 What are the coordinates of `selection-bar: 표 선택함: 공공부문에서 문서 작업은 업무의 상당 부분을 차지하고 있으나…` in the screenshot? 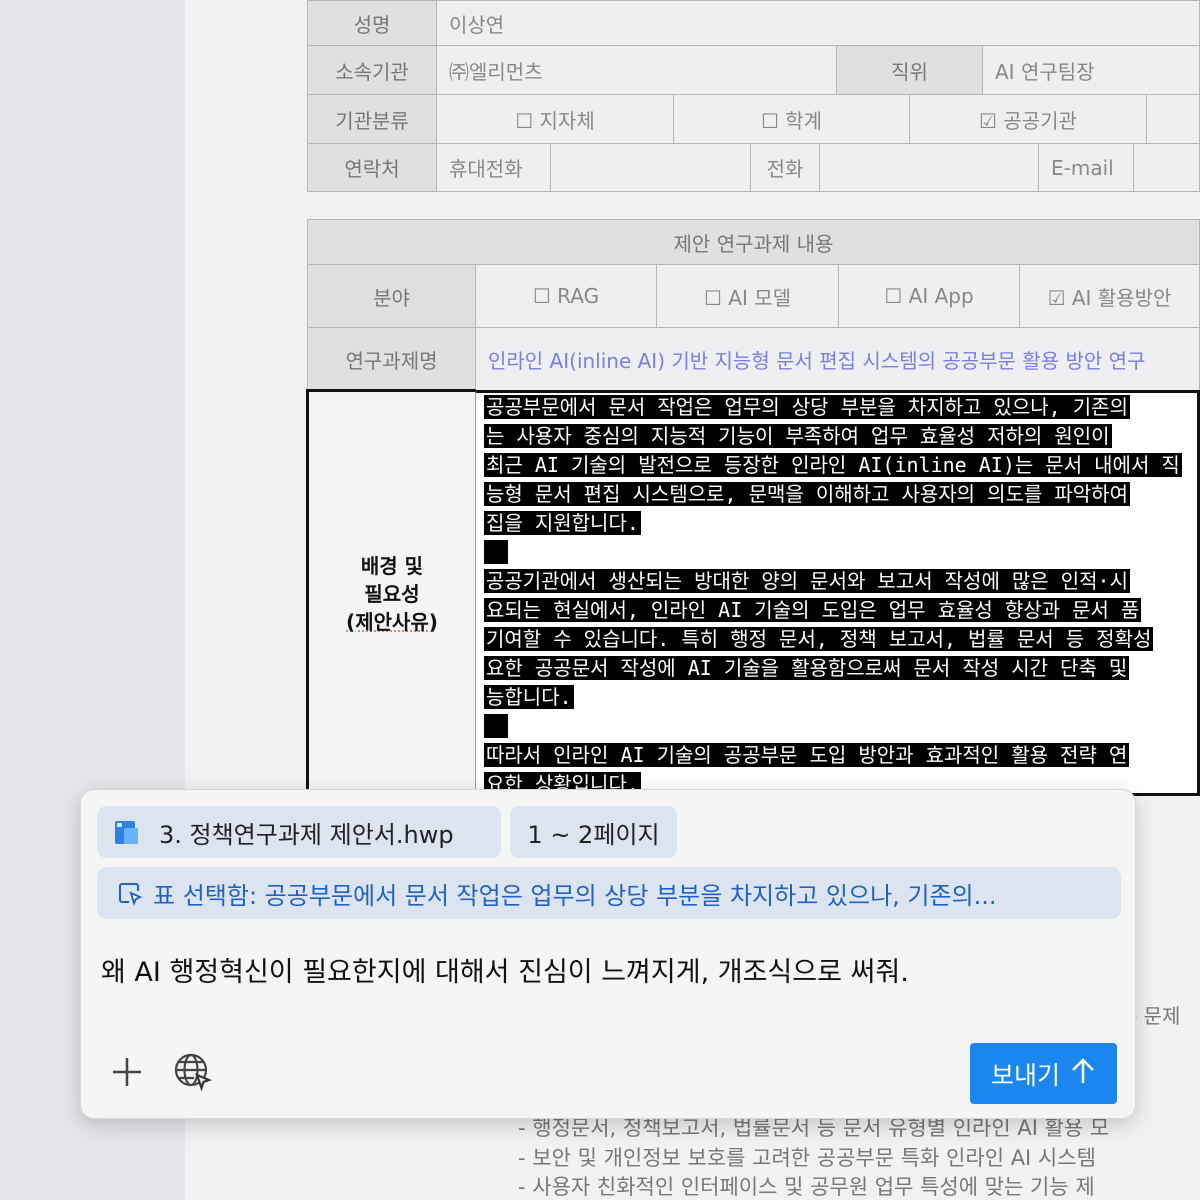 It's located at (609, 893).